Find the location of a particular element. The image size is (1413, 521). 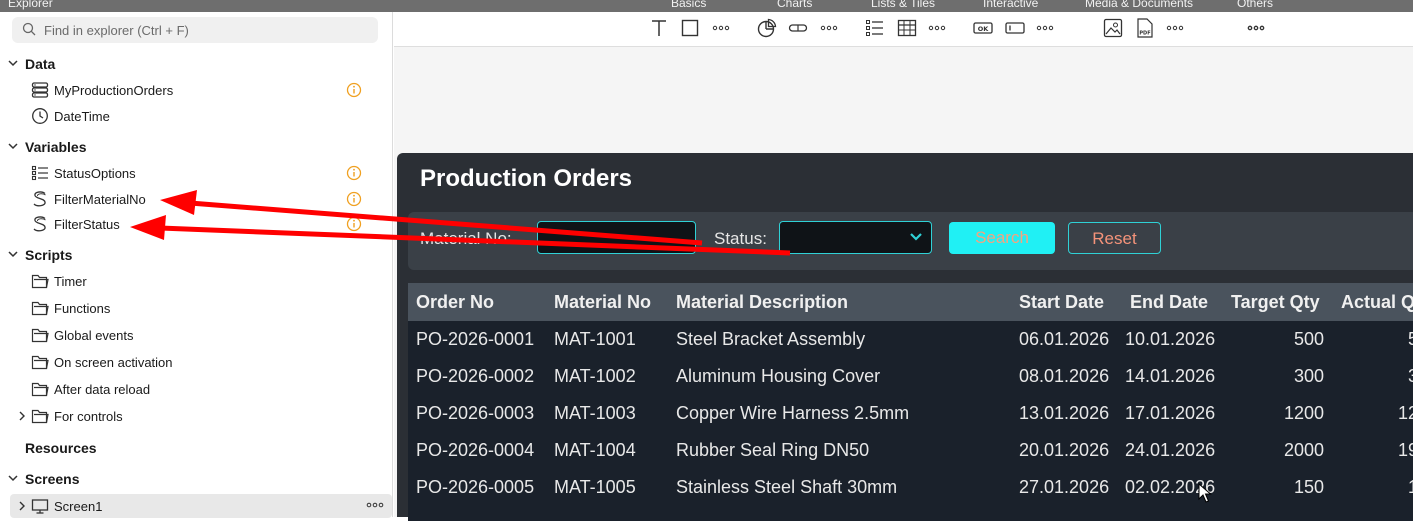

item-label: Screen1 is located at coordinates (78, 506).